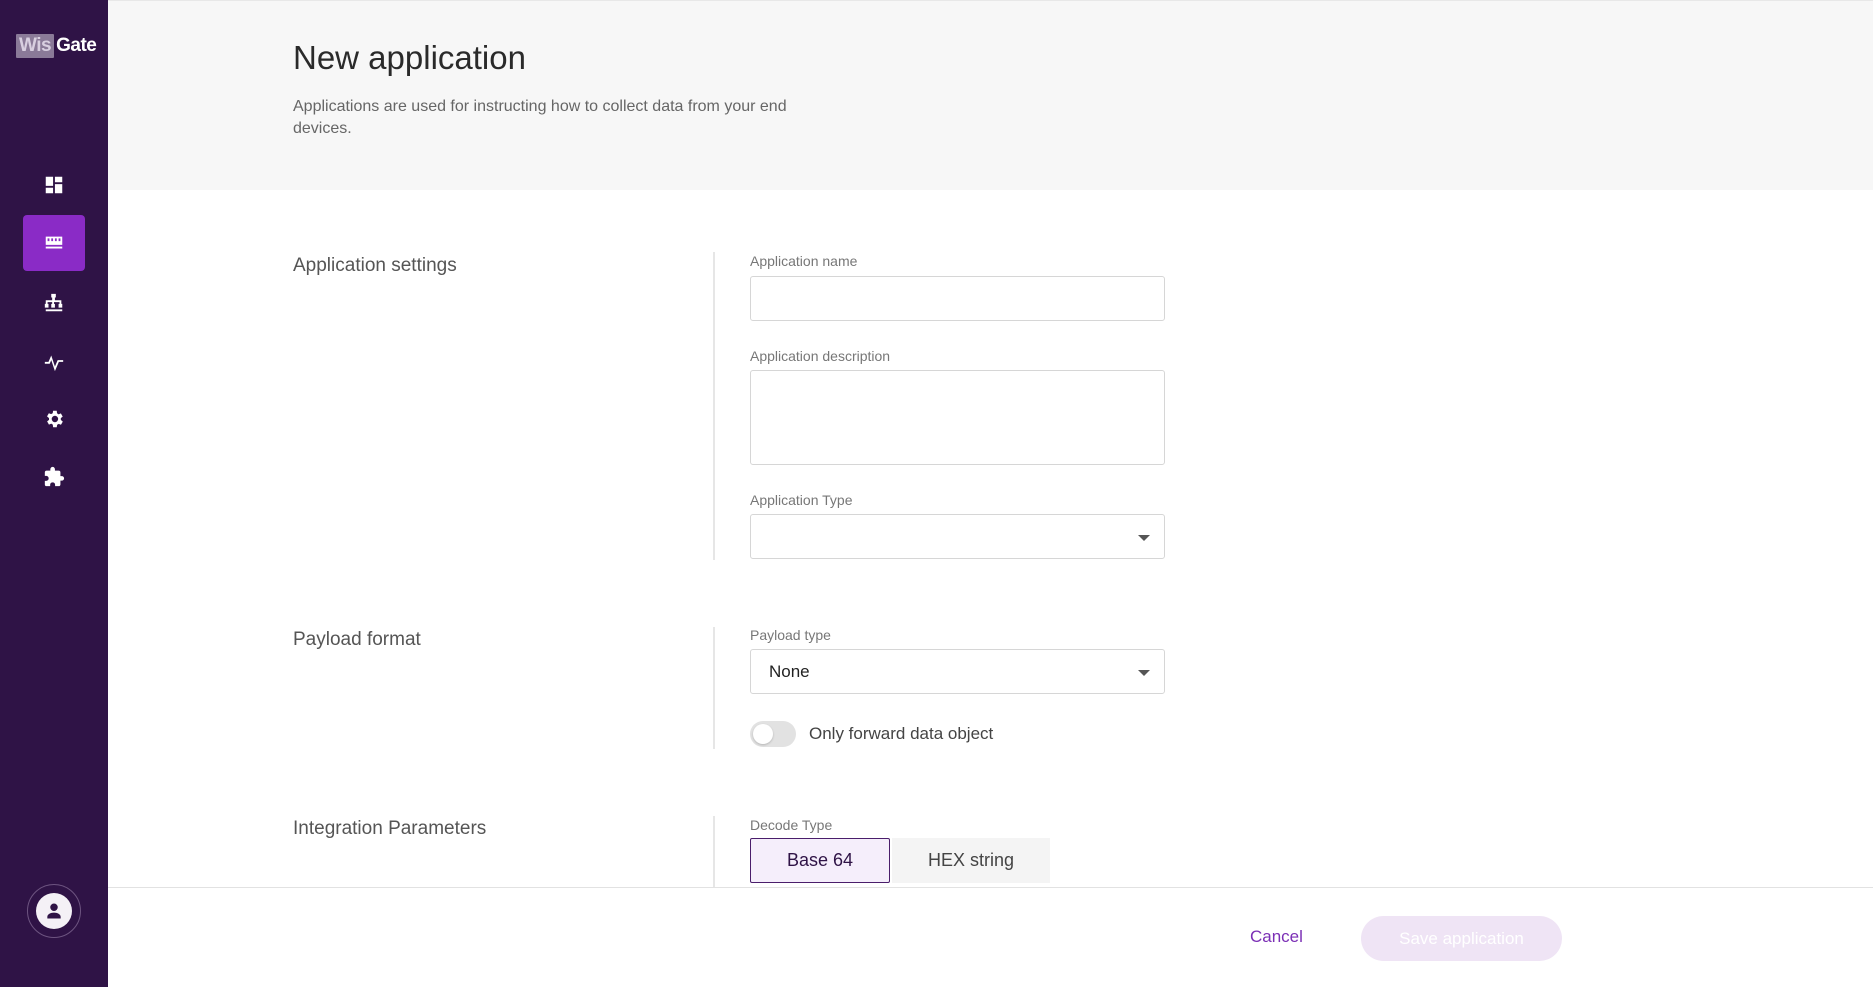 The height and width of the screenshot is (987, 1873). I want to click on sidebar: Wis Gate, so click(54, 493).